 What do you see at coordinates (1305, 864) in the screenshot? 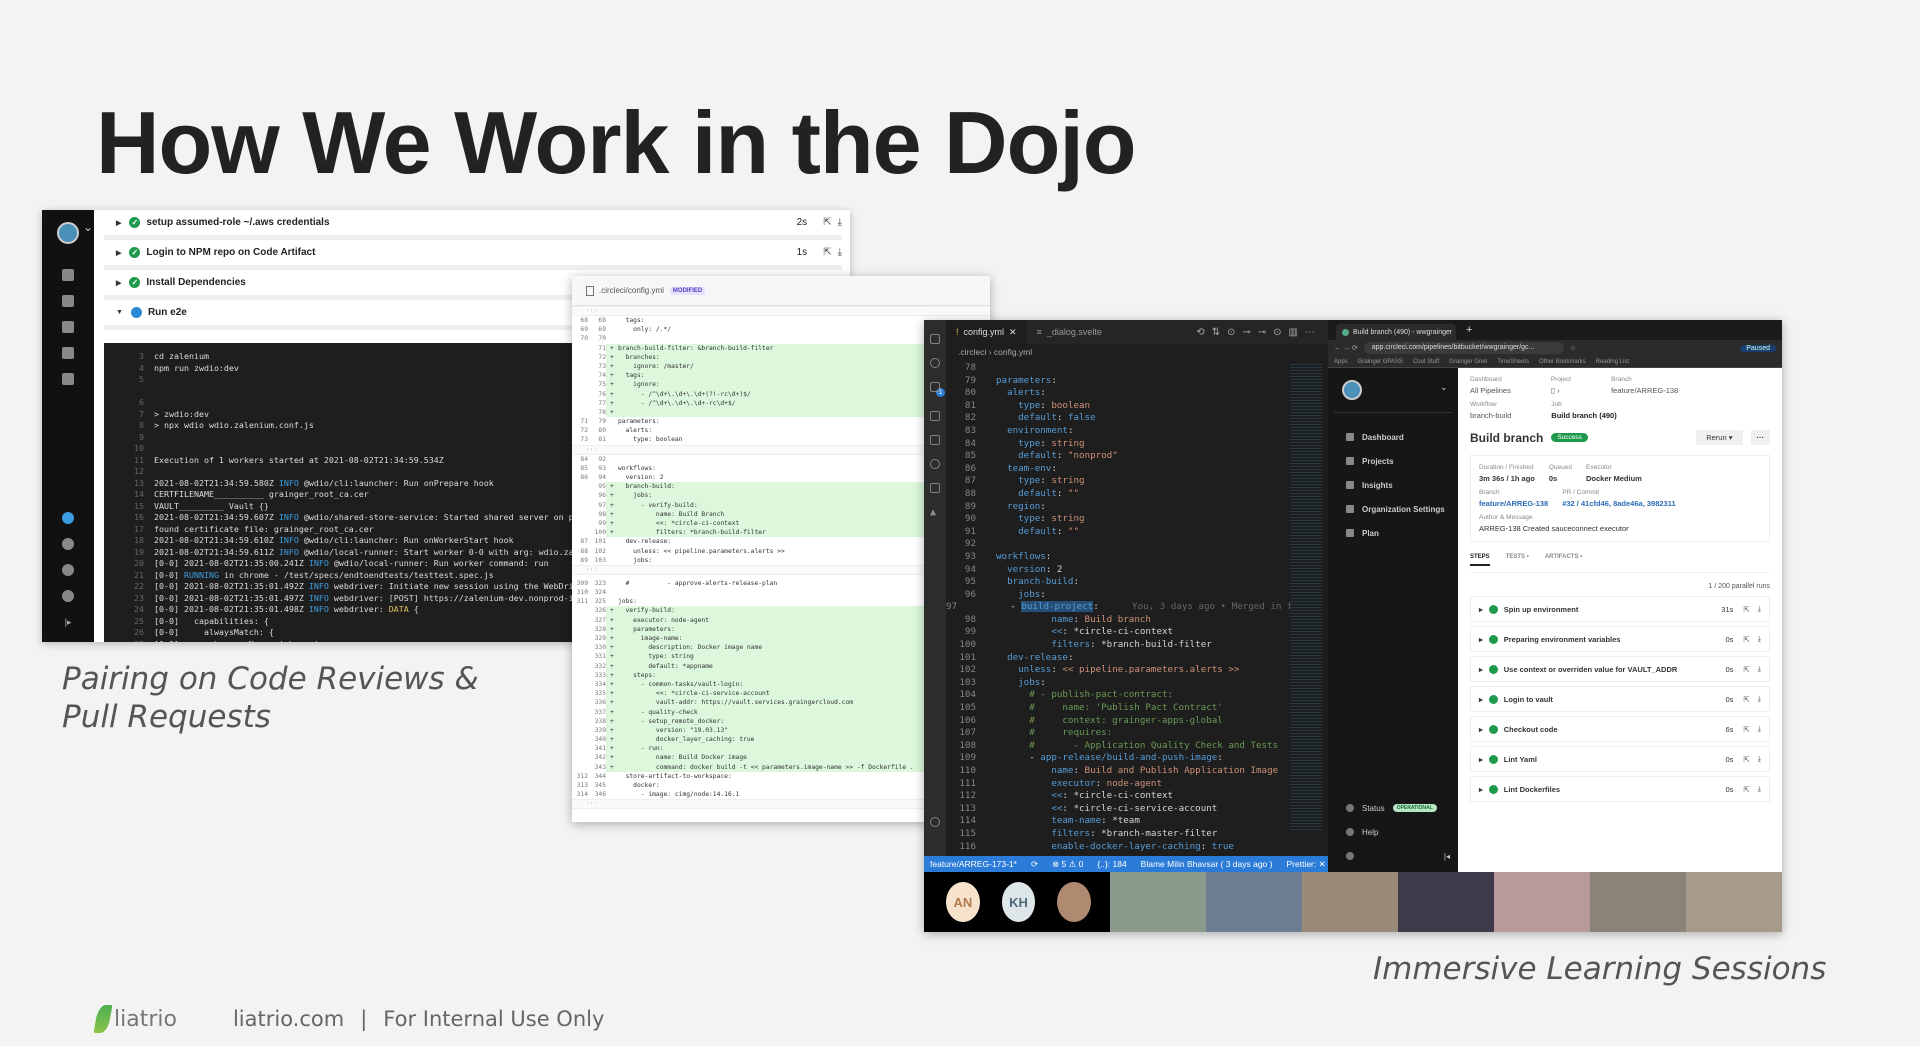
I see `prettier-status: Prettier: ✕` at bounding box center [1305, 864].